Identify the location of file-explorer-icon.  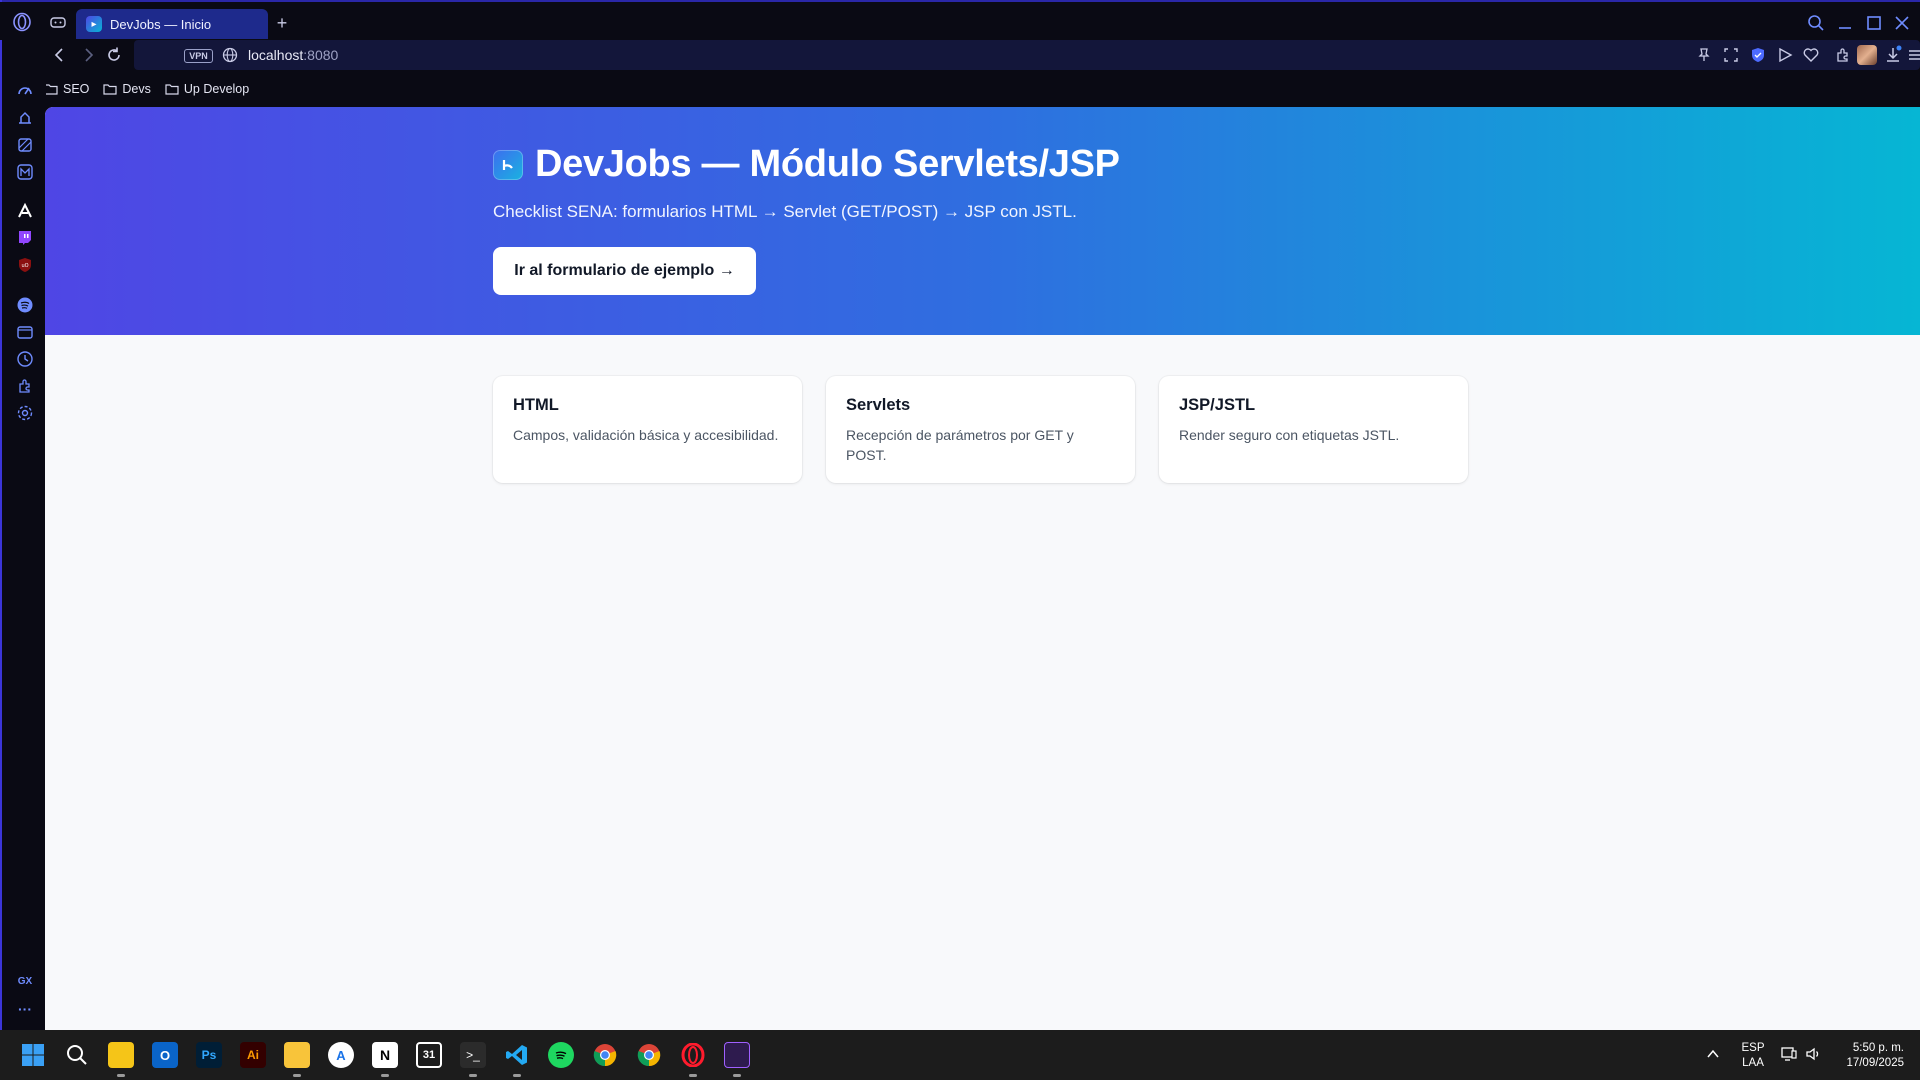
(297, 1055).